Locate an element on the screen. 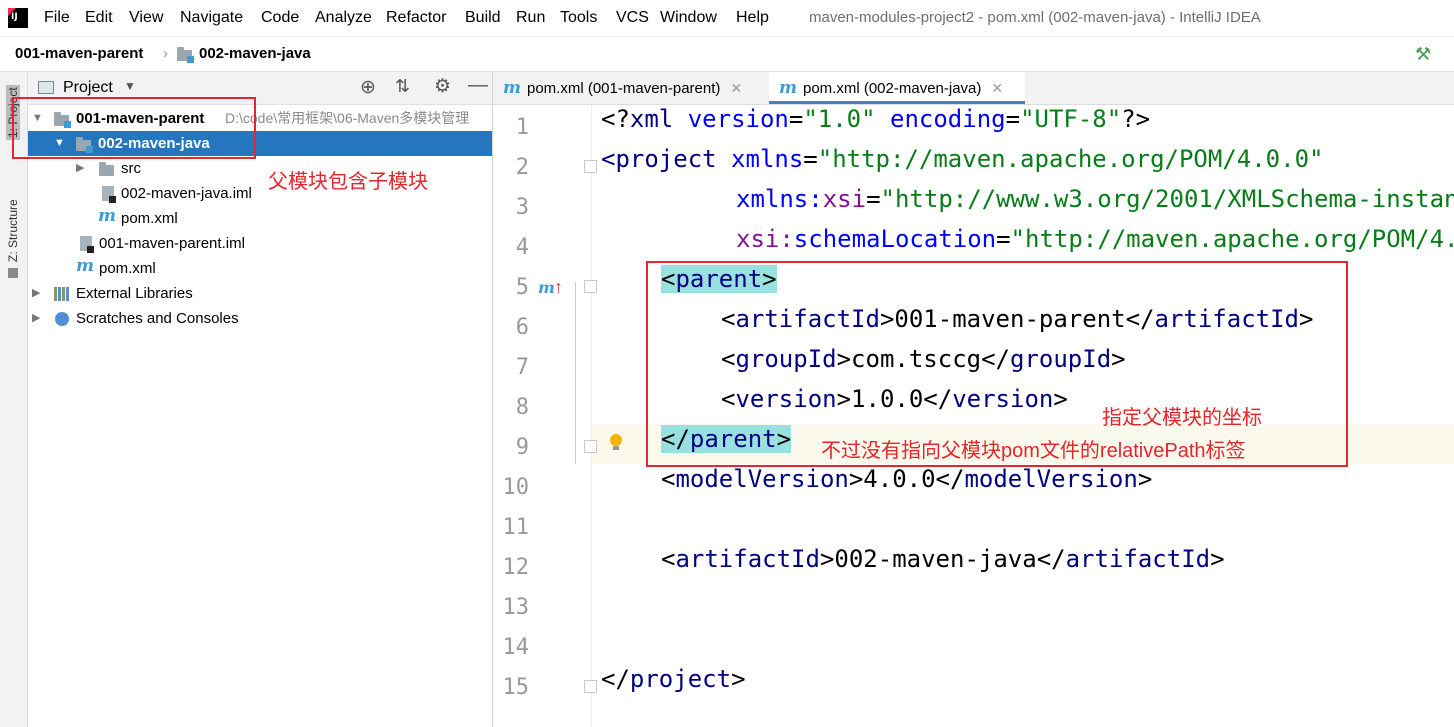 This screenshot has width=1454, height=727. library-icon is located at coordinates (62, 294).